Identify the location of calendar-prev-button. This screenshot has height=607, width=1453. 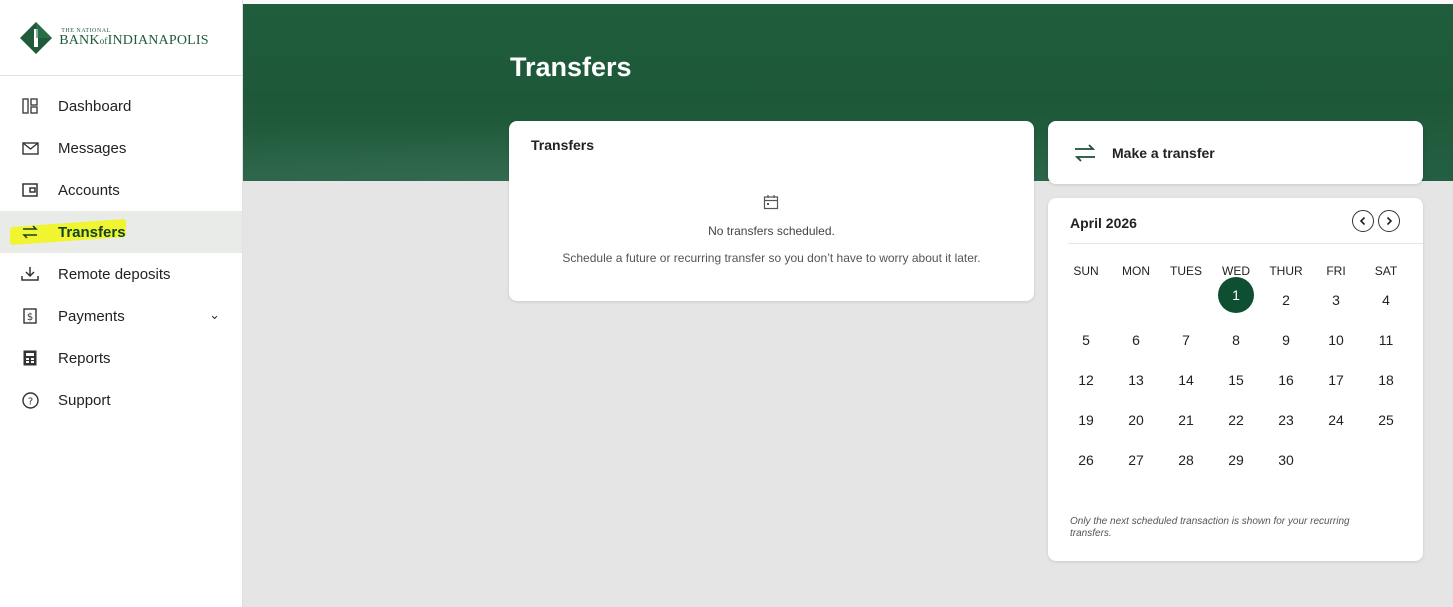
(1363, 221).